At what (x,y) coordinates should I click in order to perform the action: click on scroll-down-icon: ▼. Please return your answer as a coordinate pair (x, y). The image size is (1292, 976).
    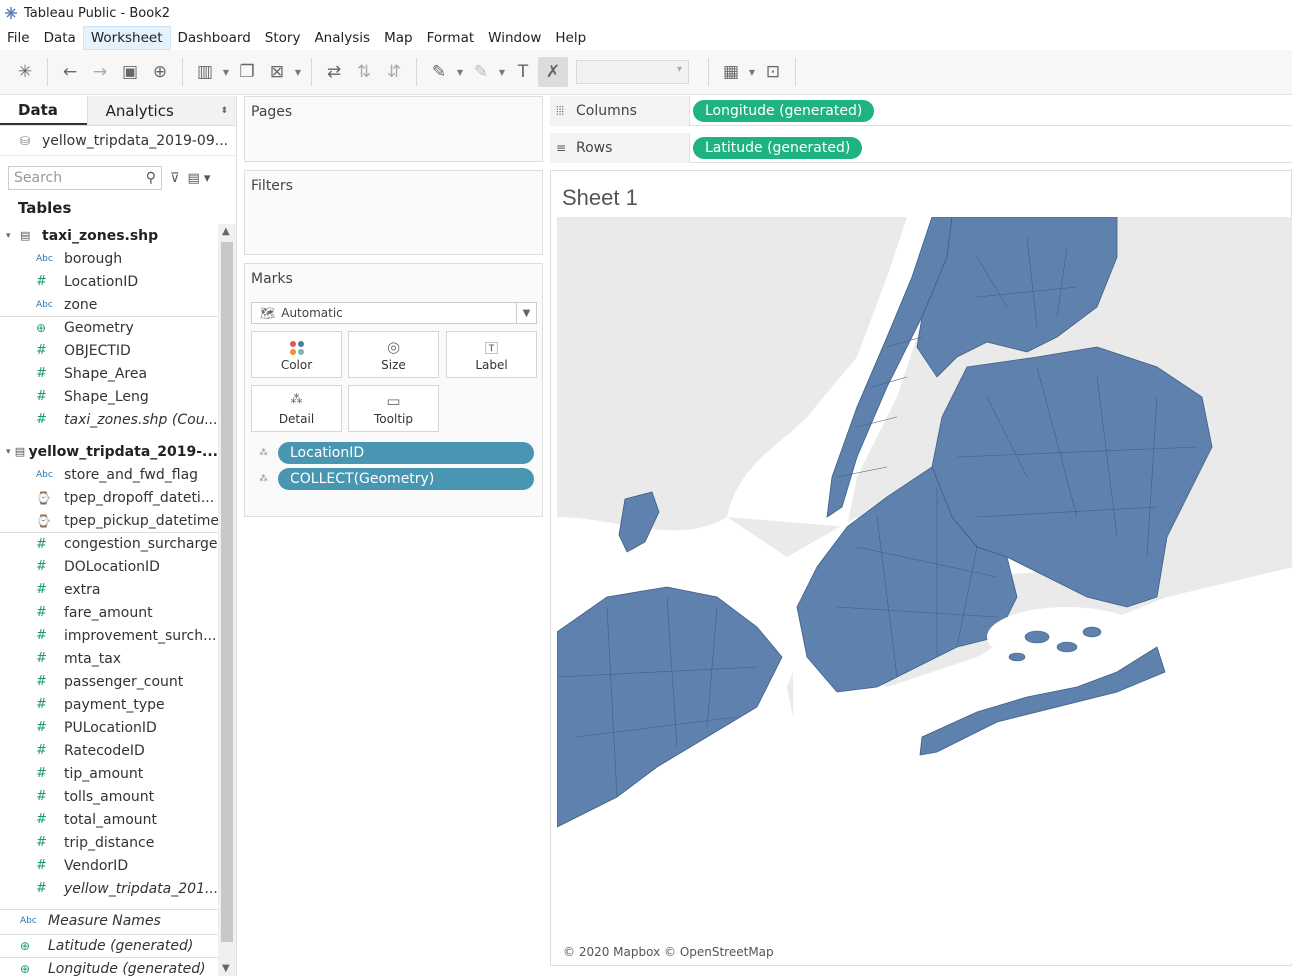
    Looking at the image, I should click on (226, 968).